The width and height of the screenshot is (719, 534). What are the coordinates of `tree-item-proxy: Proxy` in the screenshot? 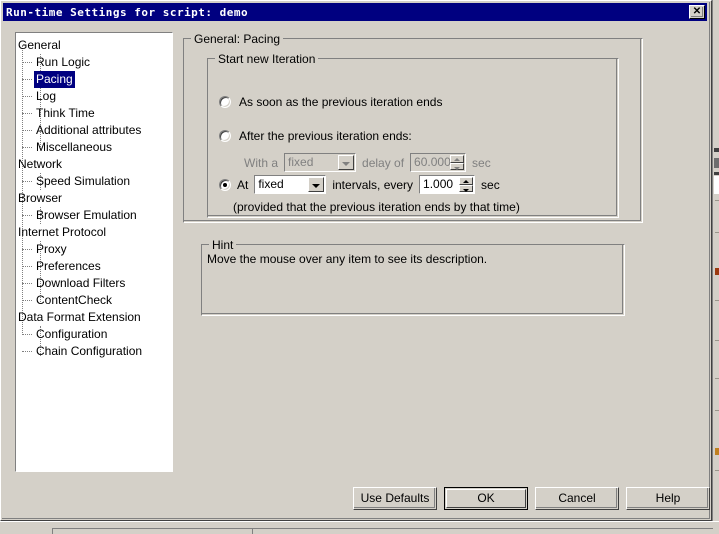 It's located at (94, 249).